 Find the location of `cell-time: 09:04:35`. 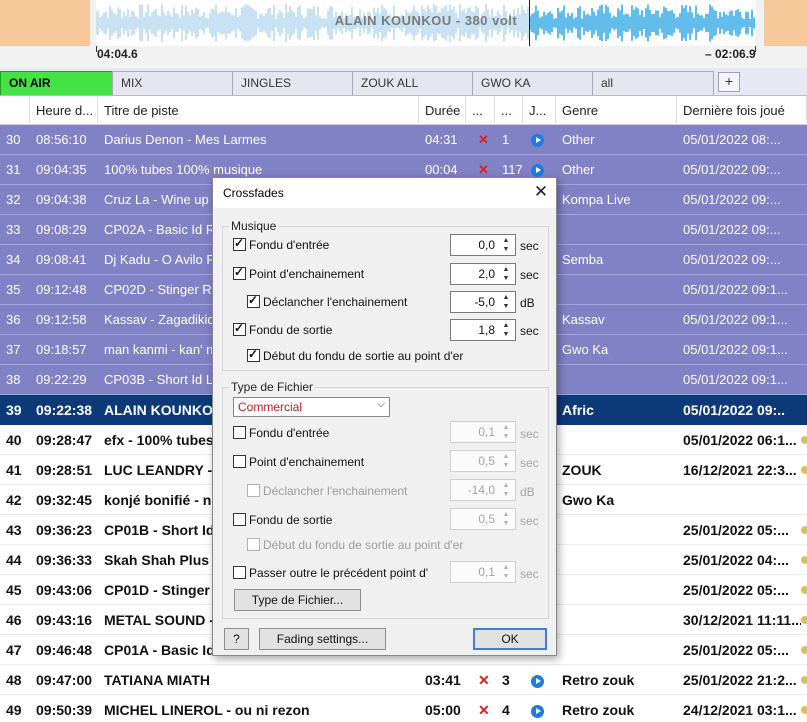

cell-time: 09:04:35 is located at coordinates (61, 169).